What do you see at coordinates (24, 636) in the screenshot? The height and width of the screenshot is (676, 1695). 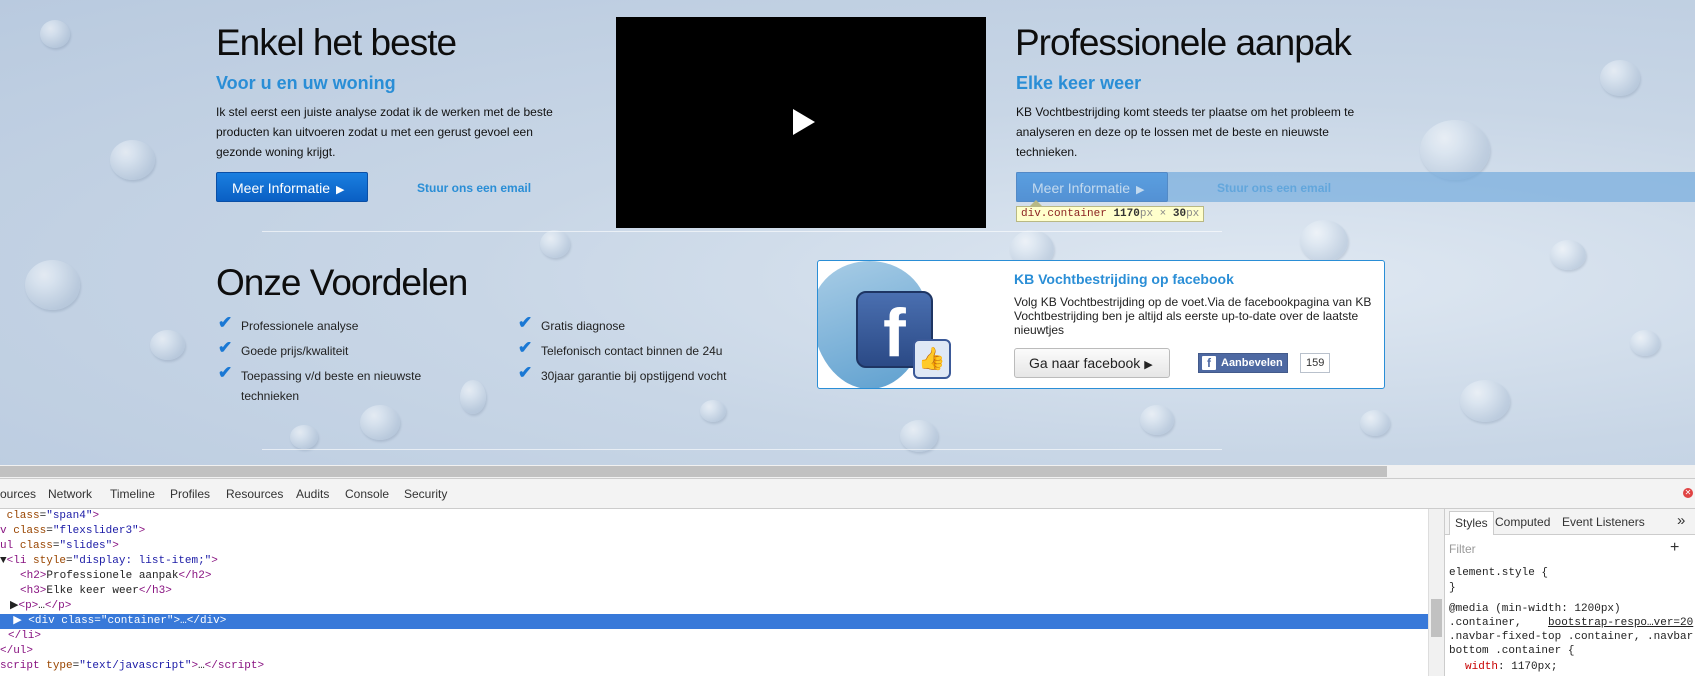 I see `dom-node: </li>` at bounding box center [24, 636].